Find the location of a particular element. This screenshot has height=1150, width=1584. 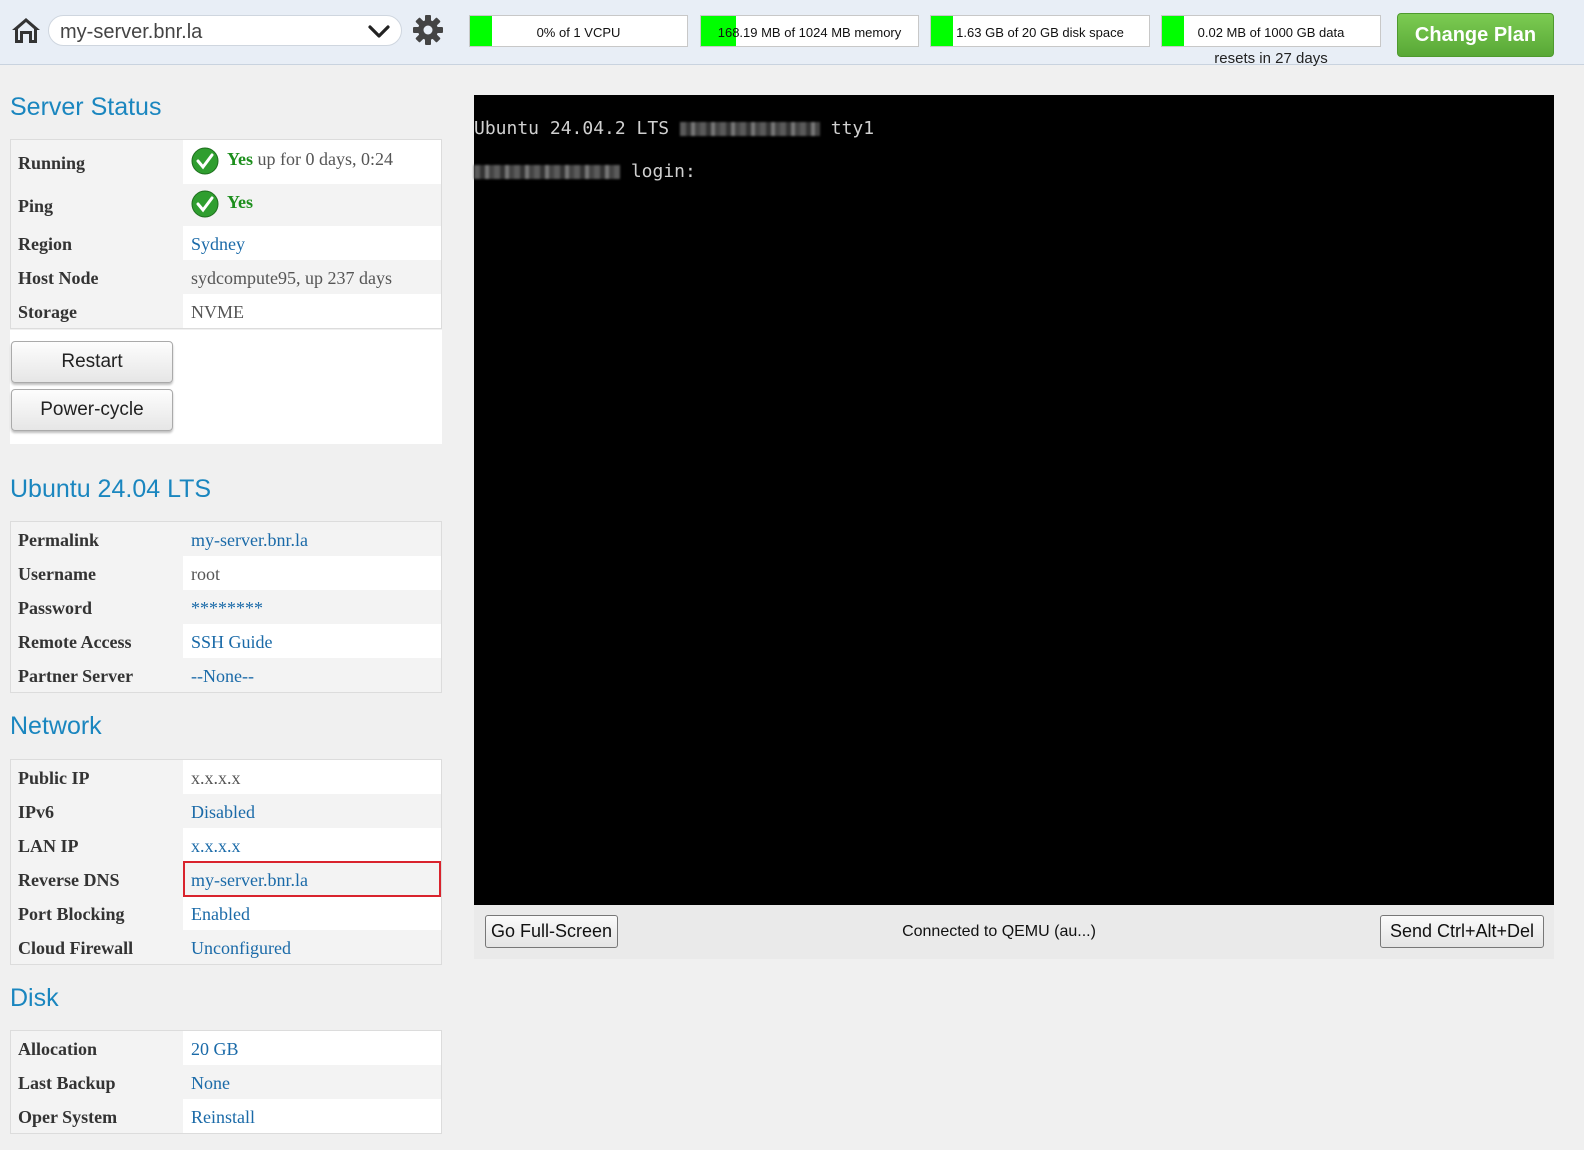

data-meter-label: 0.02 MB of 1000 GB data is located at coordinates (1271, 32).